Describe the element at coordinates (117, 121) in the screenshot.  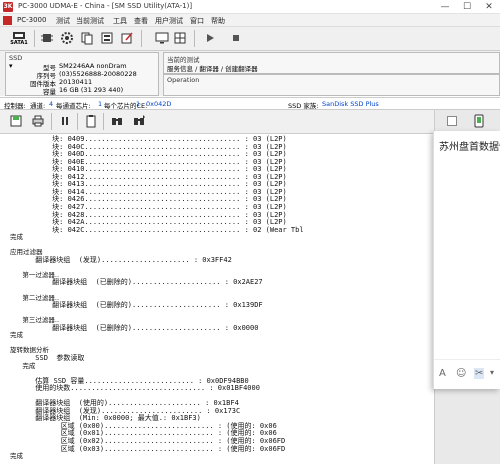
I see `find-icon` at that location.